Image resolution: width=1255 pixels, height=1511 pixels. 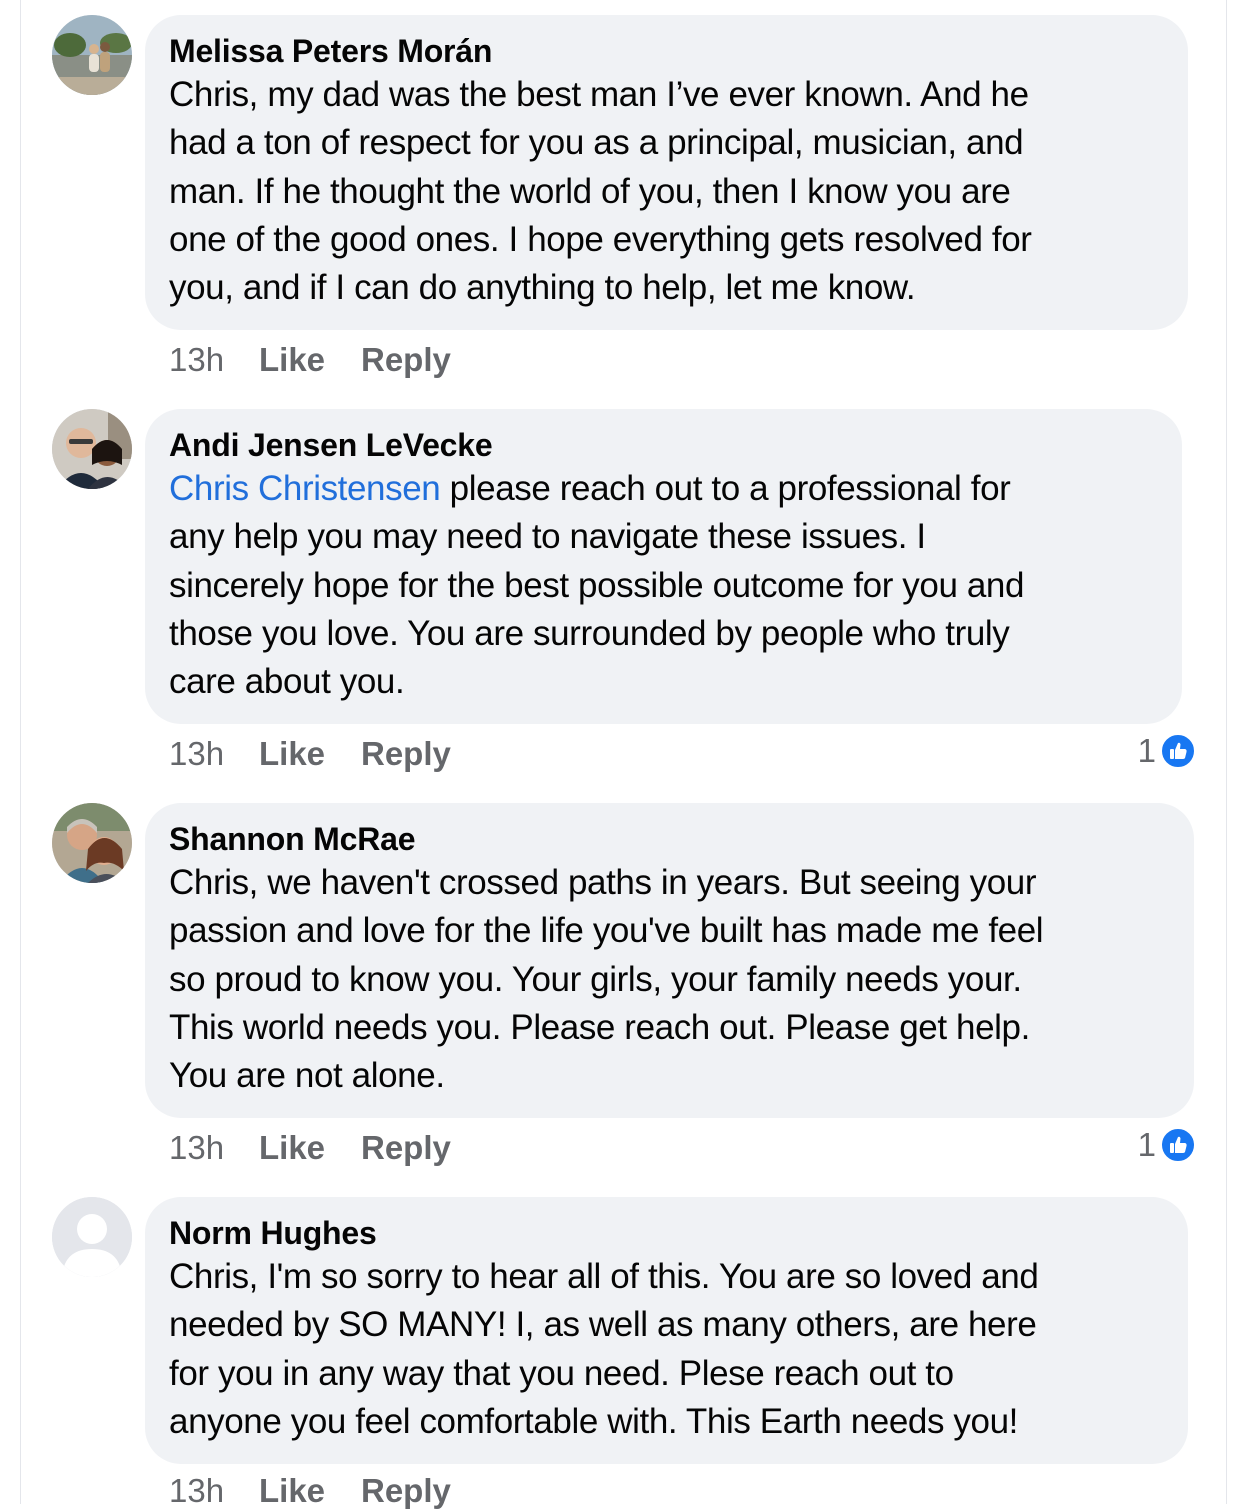 What do you see at coordinates (669, 839) in the screenshot?
I see `comment-author: Shannon McRae` at bounding box center [669, 839].